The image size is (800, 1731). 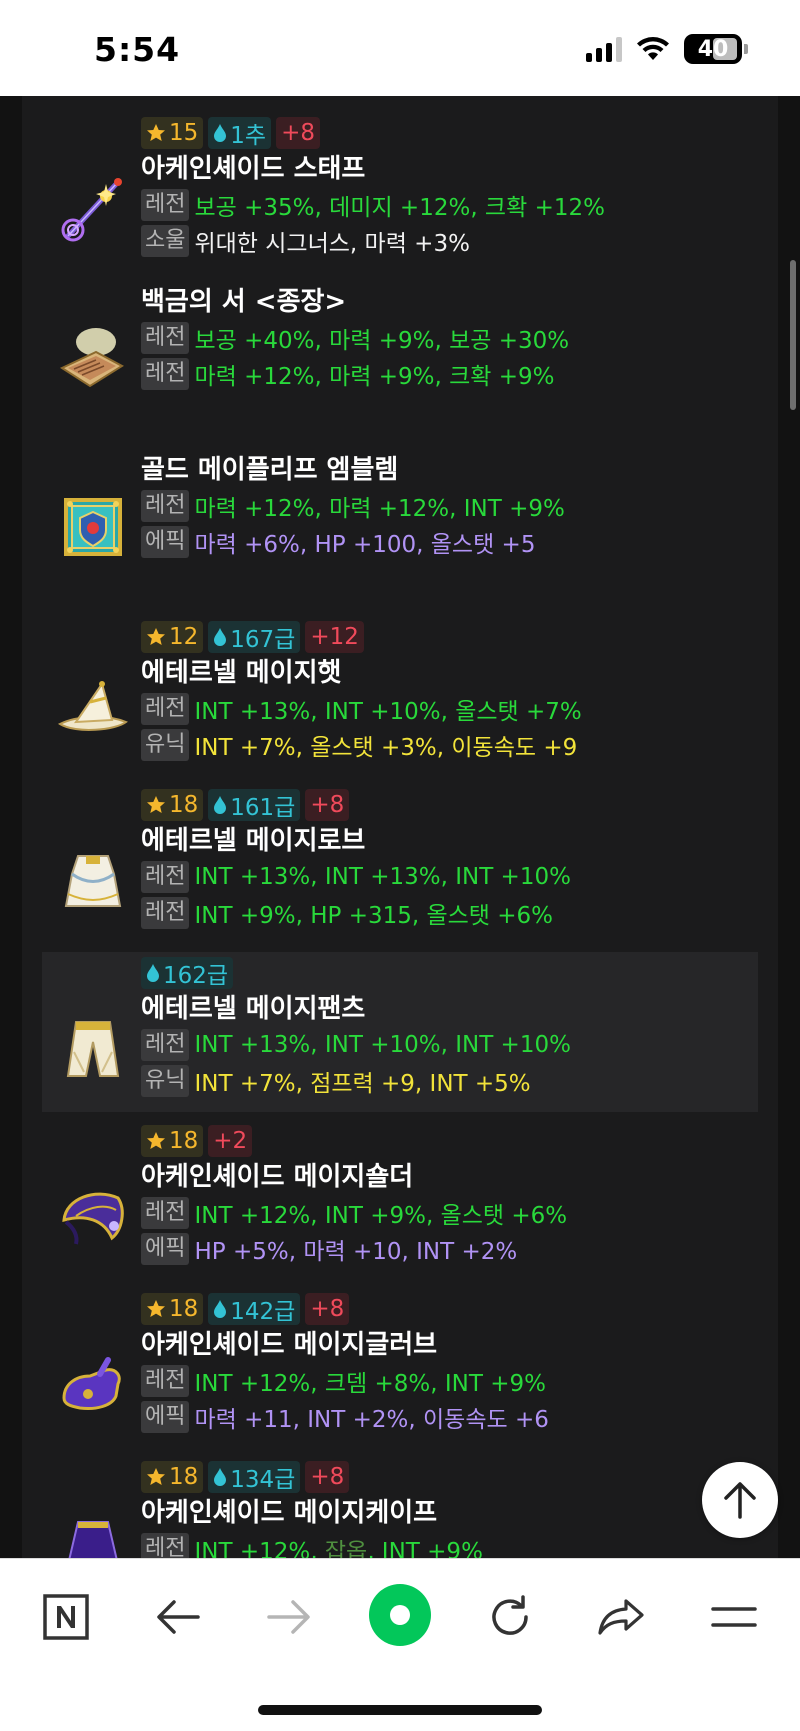 I want to click on menu-button, so click(x=734, y=1617).